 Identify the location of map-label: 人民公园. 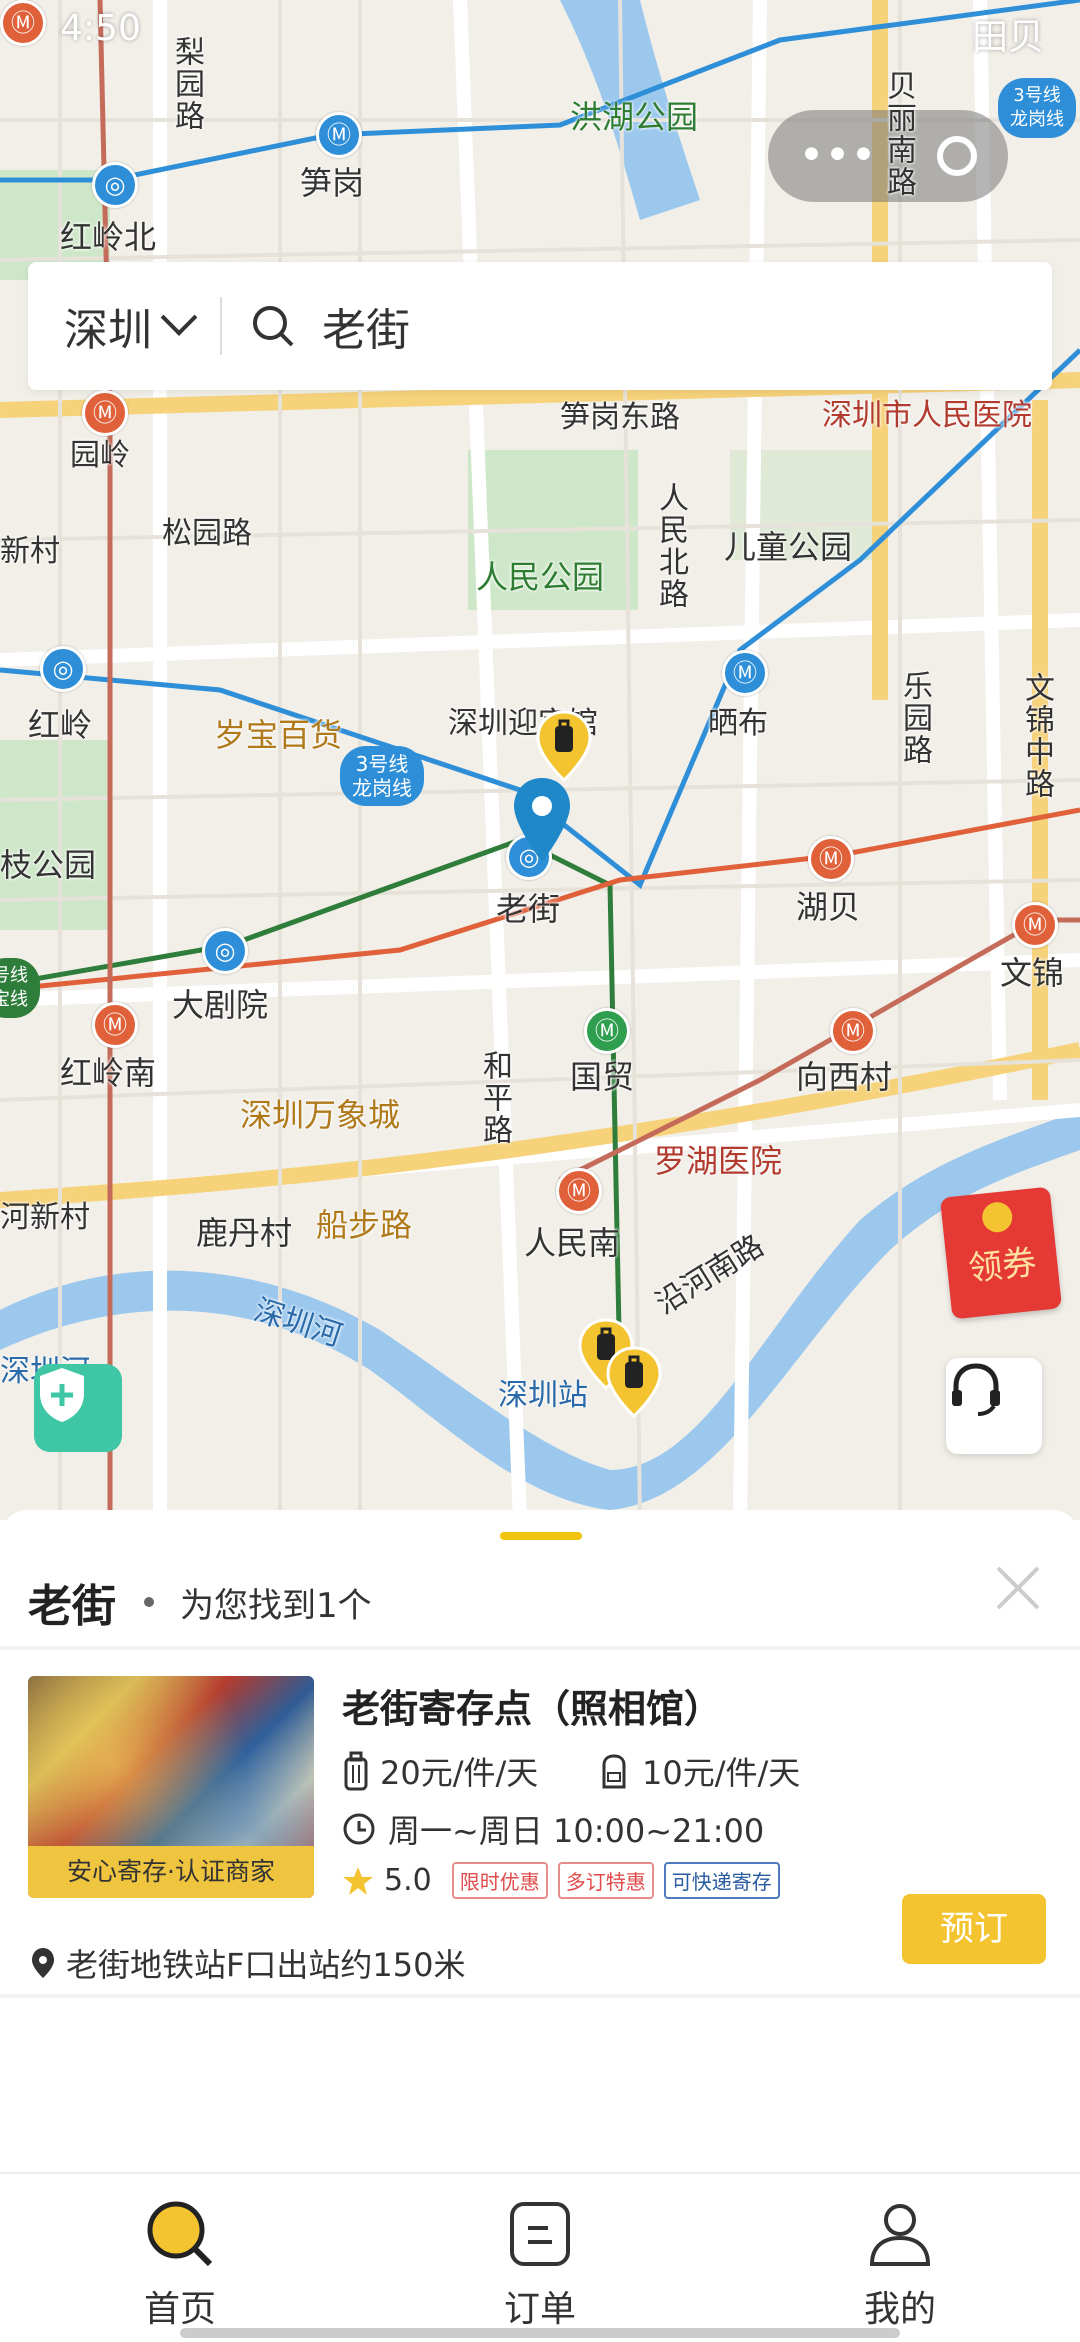
(540, 577).